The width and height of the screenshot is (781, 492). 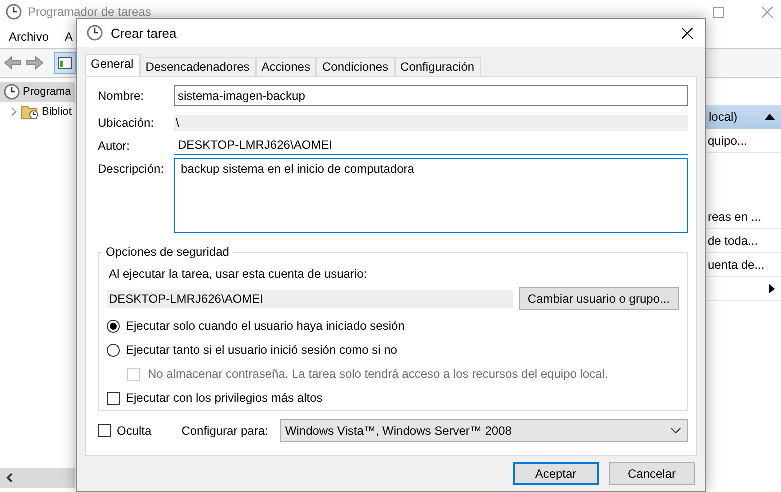 I want to click on actions-header: local), so click(x=743, y=117).